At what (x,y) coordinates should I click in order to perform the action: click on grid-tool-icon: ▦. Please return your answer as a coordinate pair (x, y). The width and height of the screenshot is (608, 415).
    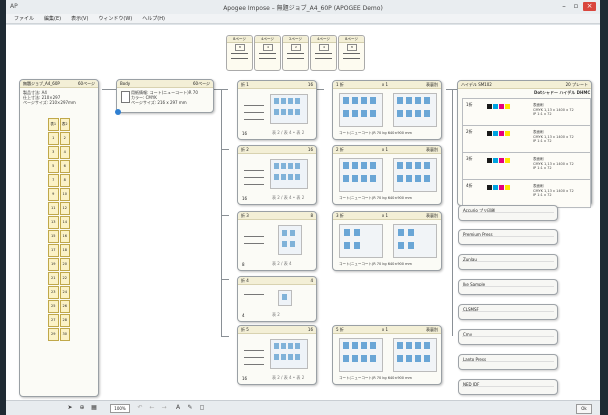
    Looking at the image, I should click on (94, 408).